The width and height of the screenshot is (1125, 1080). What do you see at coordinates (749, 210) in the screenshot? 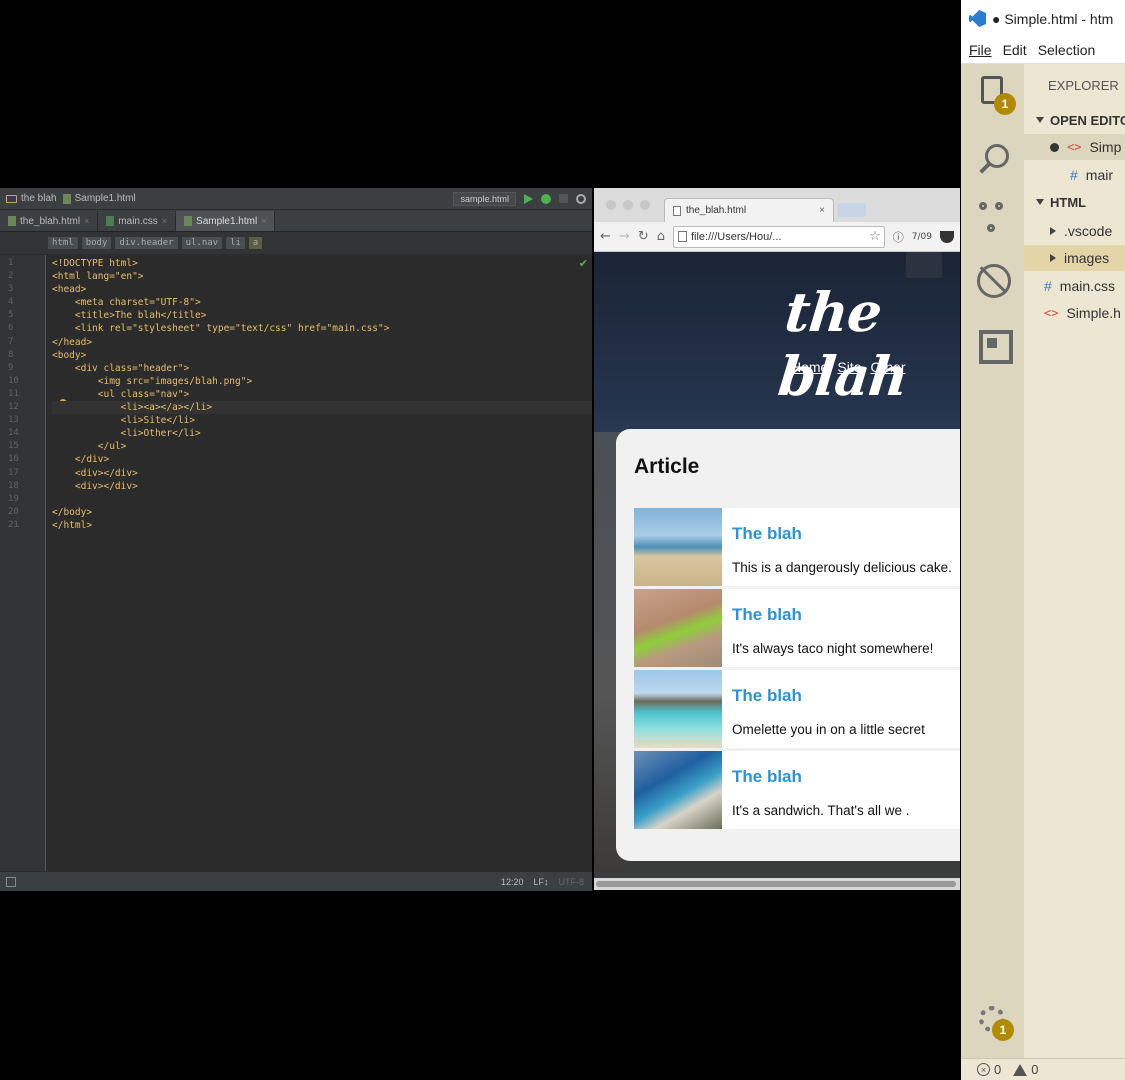
I see `browser-tab: the_blah.html ×` at bounding box center [749, 210].